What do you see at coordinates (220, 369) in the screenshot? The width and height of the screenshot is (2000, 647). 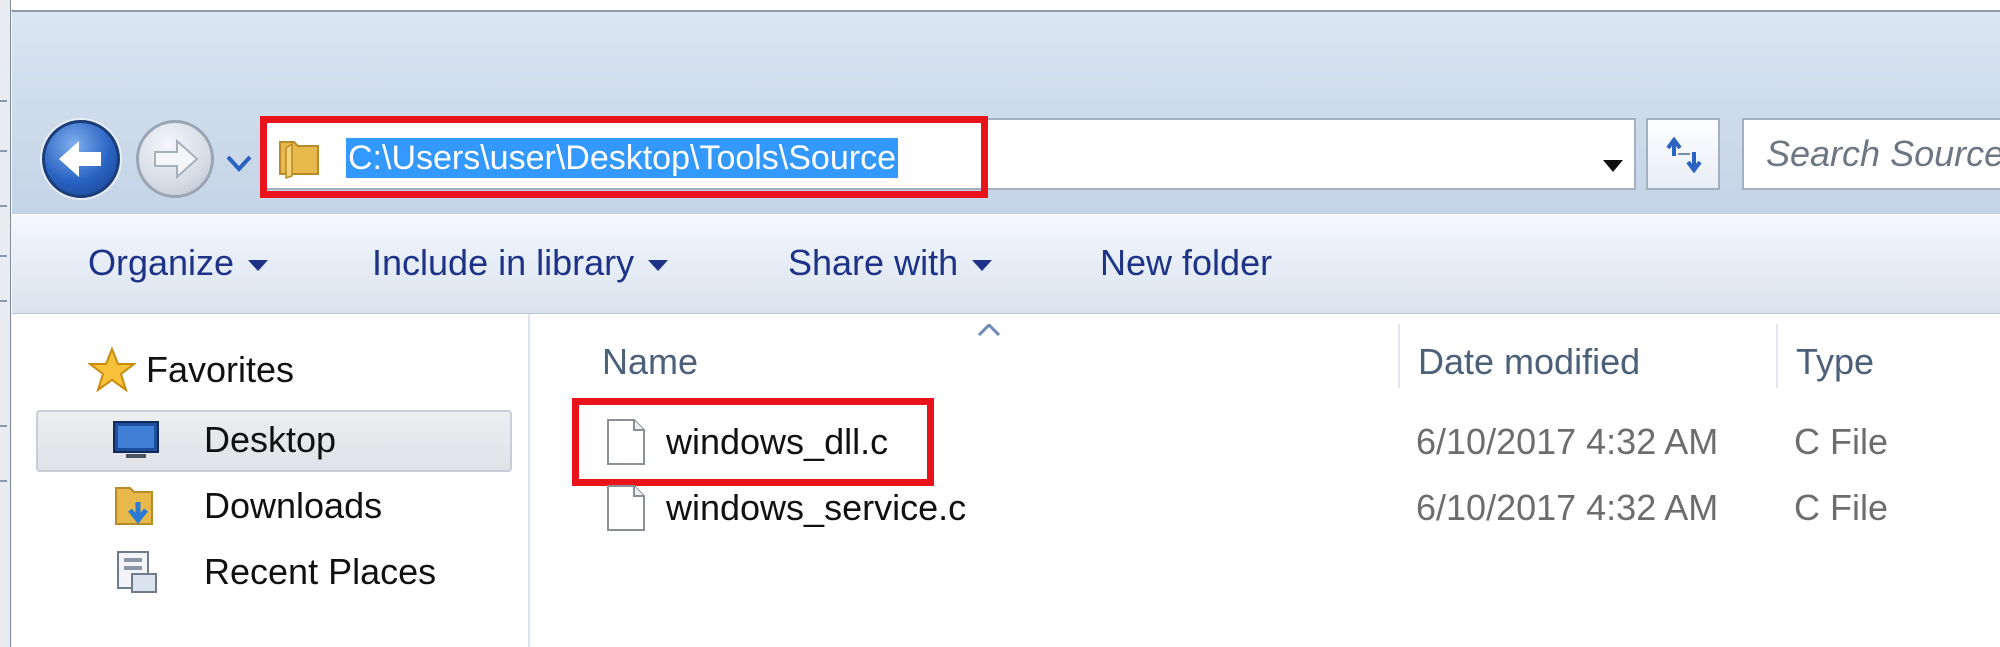 I see `favorites-label: Favorites` at bounding box center [220, 369].